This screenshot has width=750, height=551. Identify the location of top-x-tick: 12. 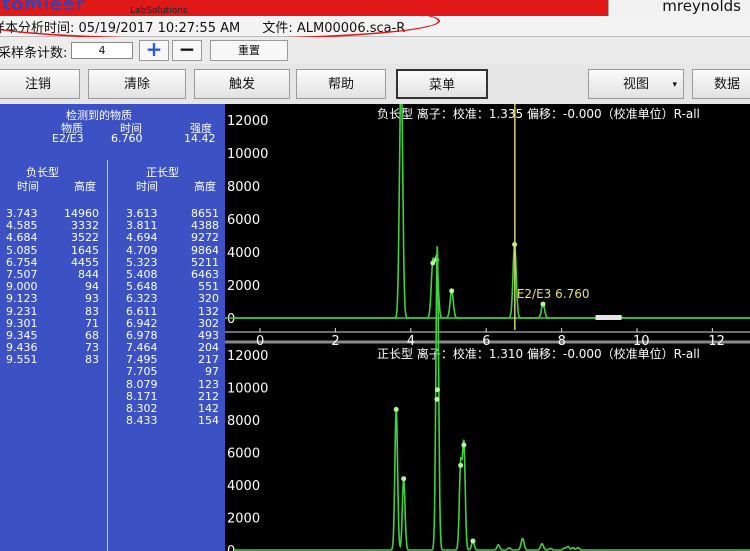
(716, 341).